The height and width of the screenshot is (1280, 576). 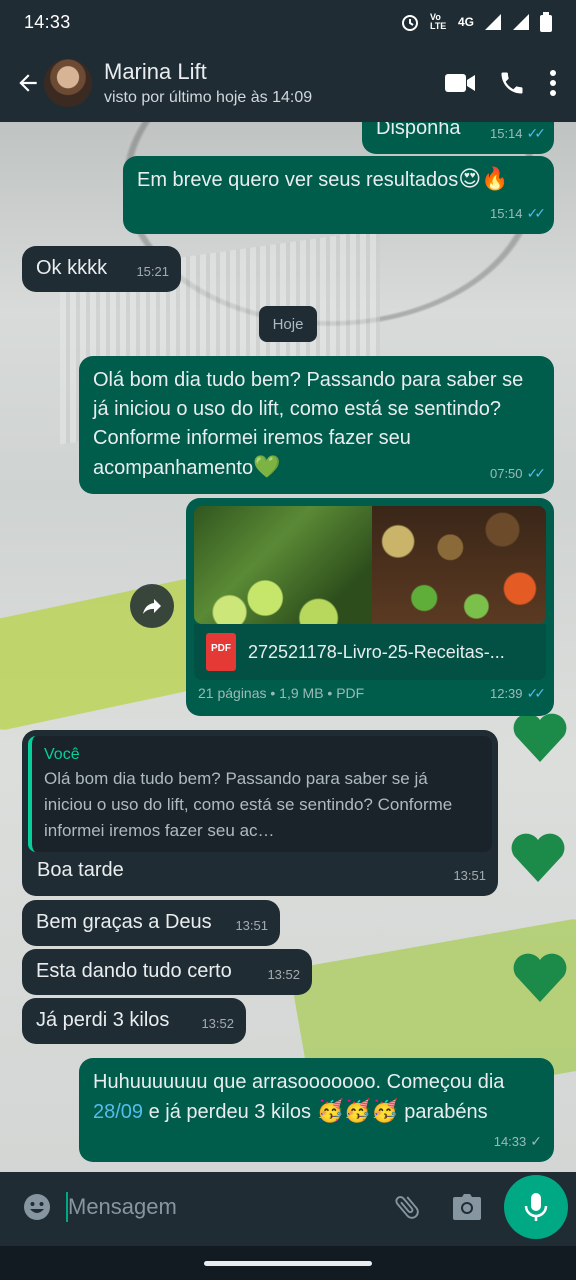 What do you see at coordinates (37, 1207) in the screenshot?
I see `emoji-icon` at bounding box center [37, 1207].